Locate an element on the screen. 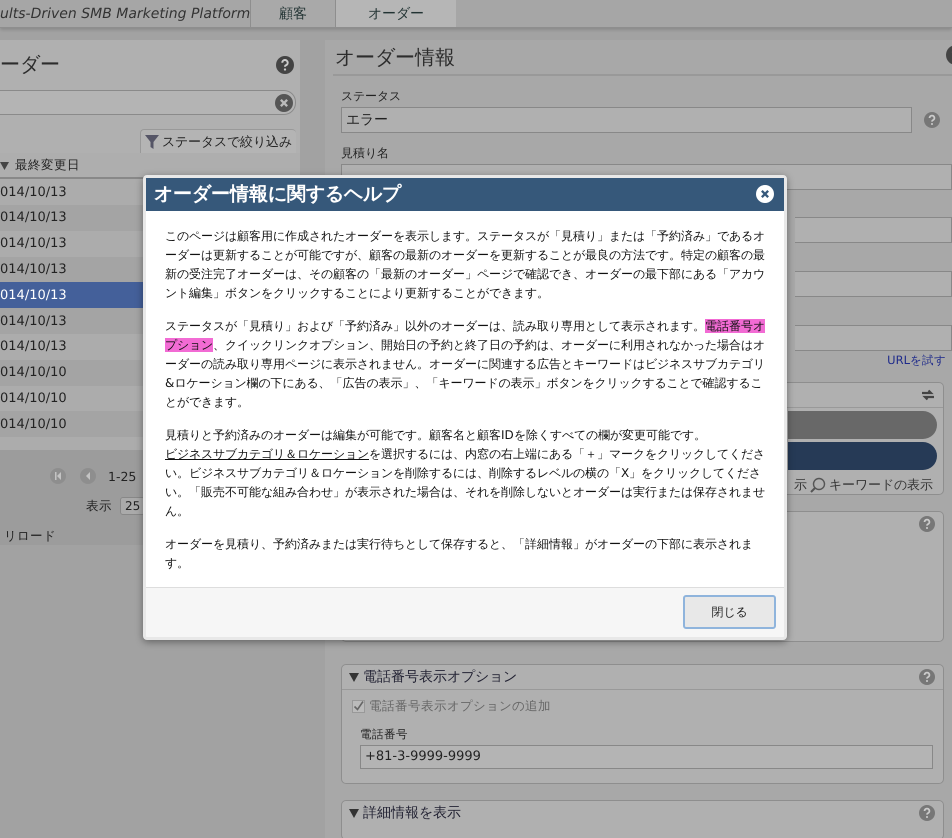 This screenshot has width=952, height=838. help-paragraph: オーダーを見積り、予約済みまたは実行待ちとして保存すると、「詳細情報」がオーダーの下部に表示されます。 is located at coordinates (459, 554).